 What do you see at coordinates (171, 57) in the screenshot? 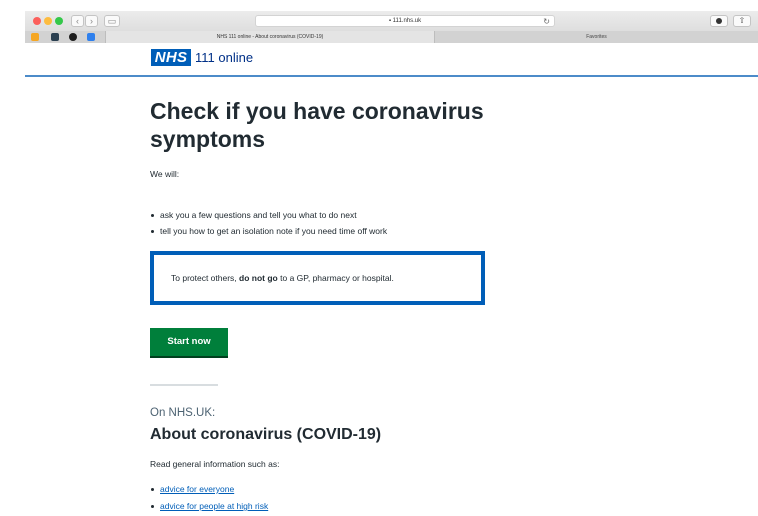
I see `nhs-logo: NHS` at bounding box center [171, 57].